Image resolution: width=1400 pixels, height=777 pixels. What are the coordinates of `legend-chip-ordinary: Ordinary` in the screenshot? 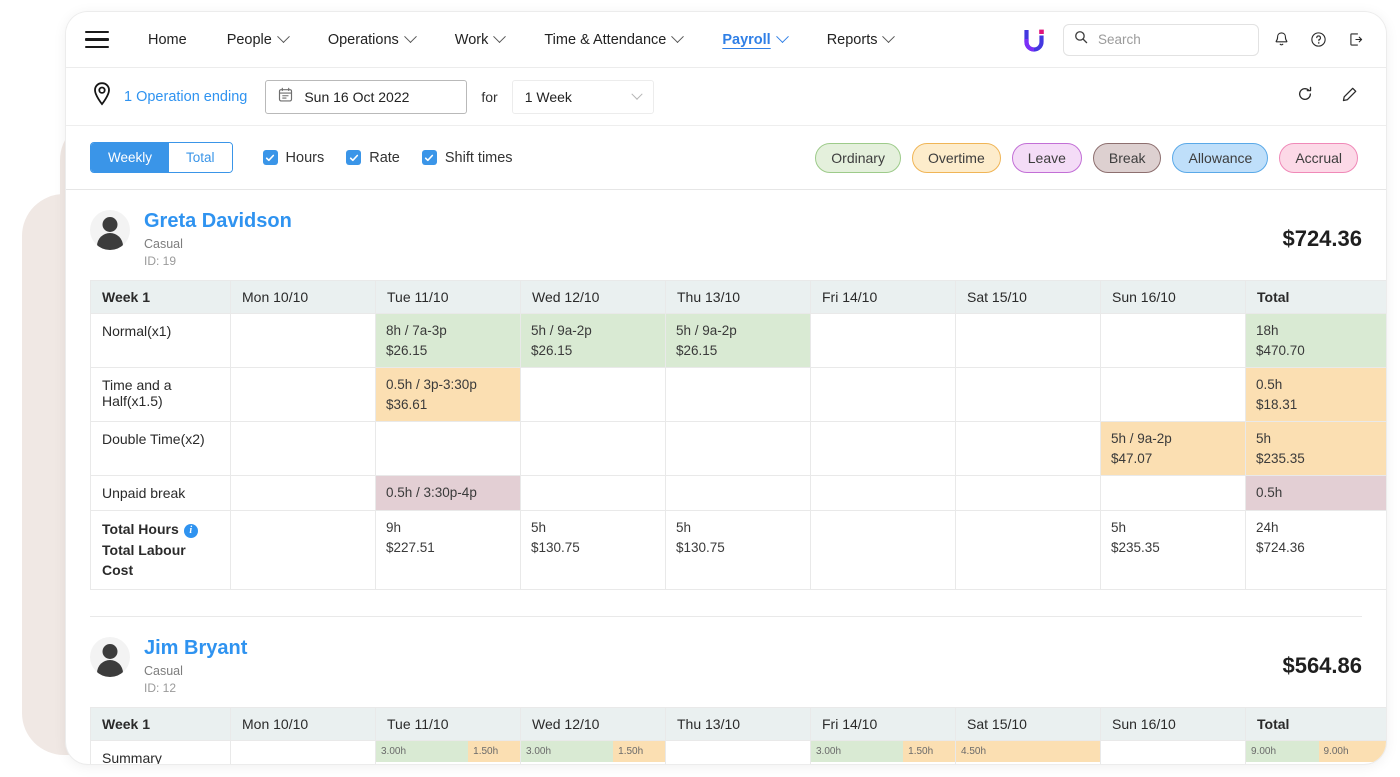 It's located at (858, 157).